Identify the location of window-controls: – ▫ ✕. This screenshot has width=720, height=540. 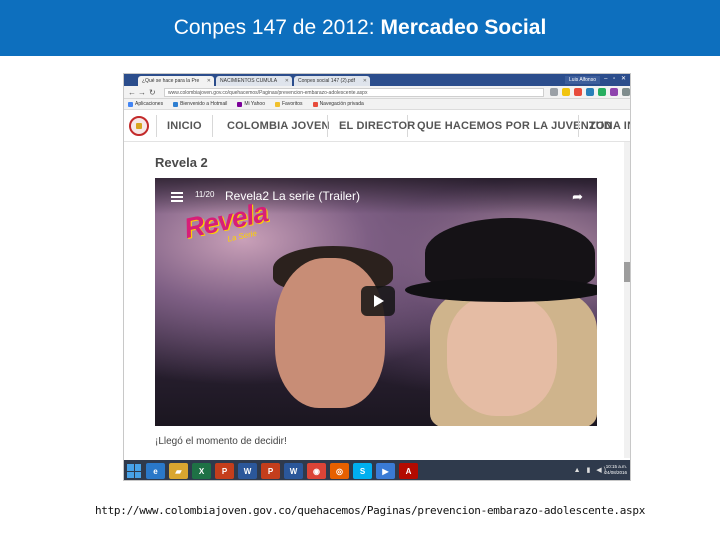
(616, 78).